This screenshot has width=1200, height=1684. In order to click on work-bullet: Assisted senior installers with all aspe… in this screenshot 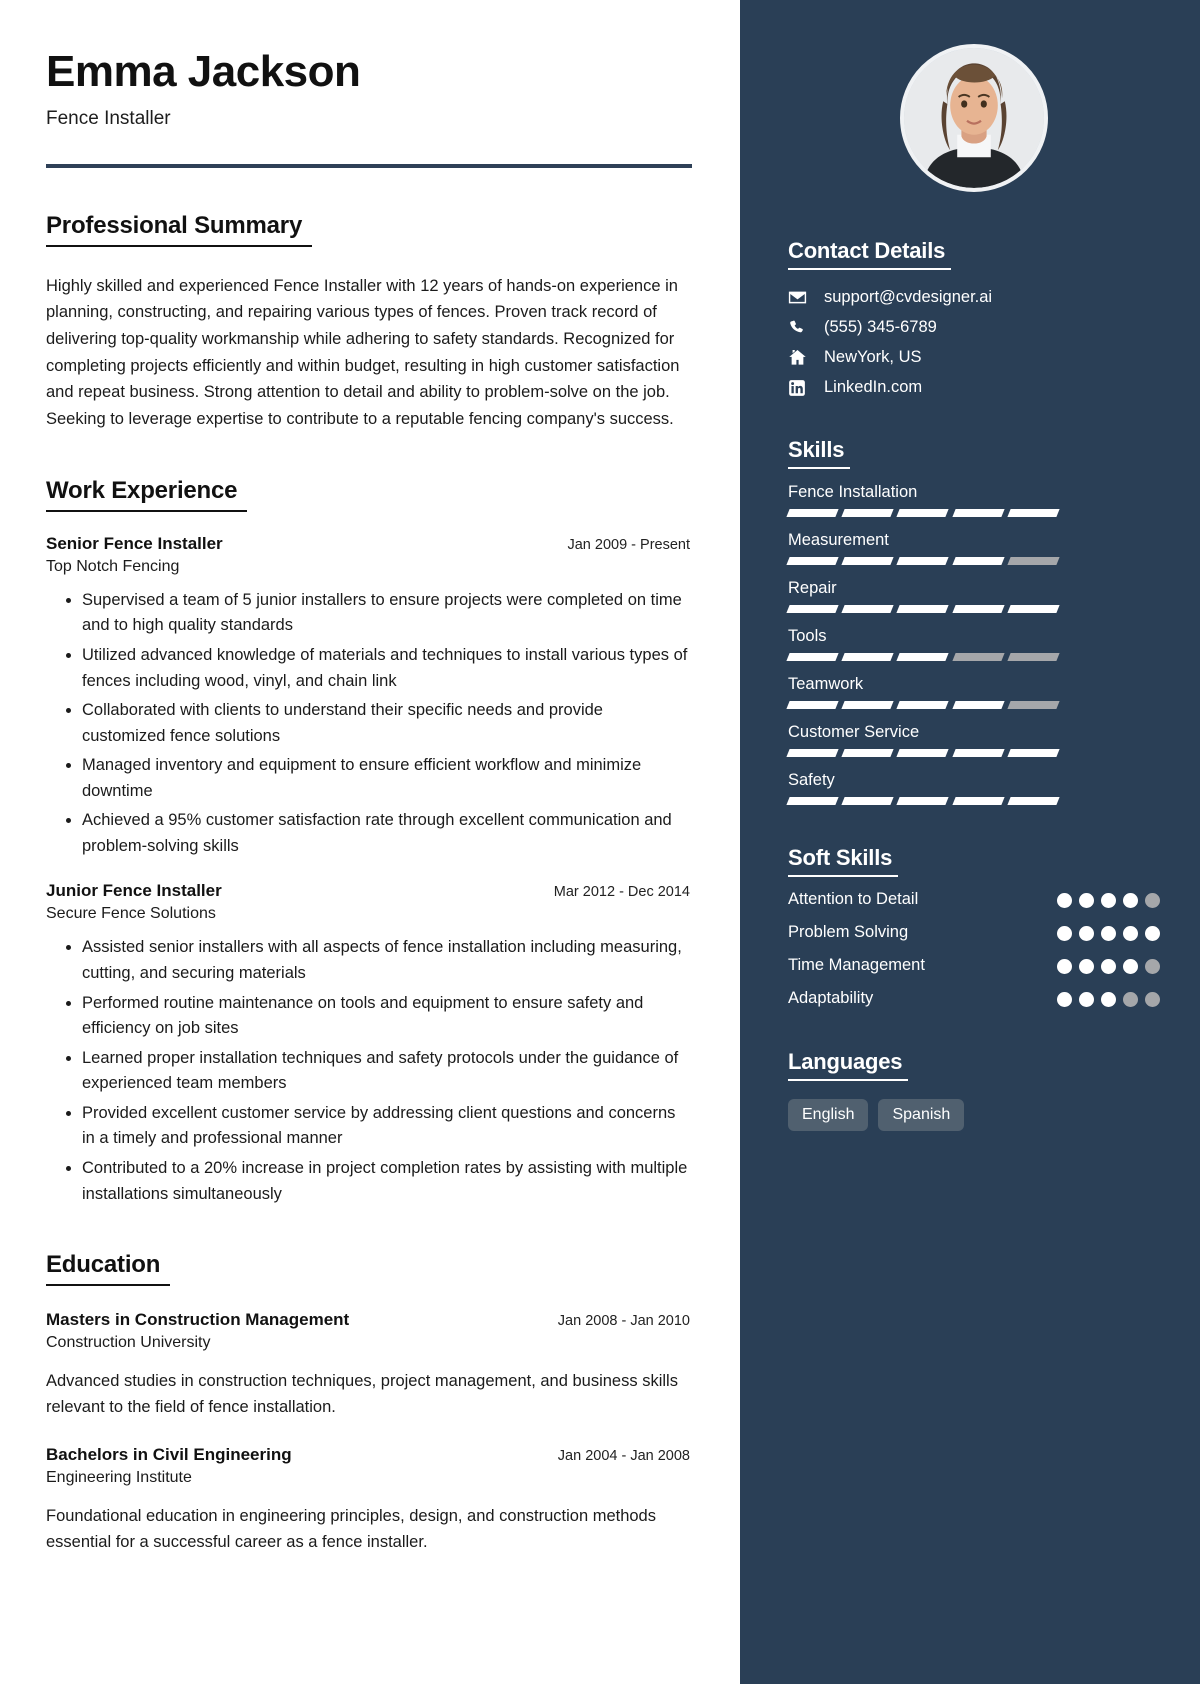, I will do `click(386, 960)`.